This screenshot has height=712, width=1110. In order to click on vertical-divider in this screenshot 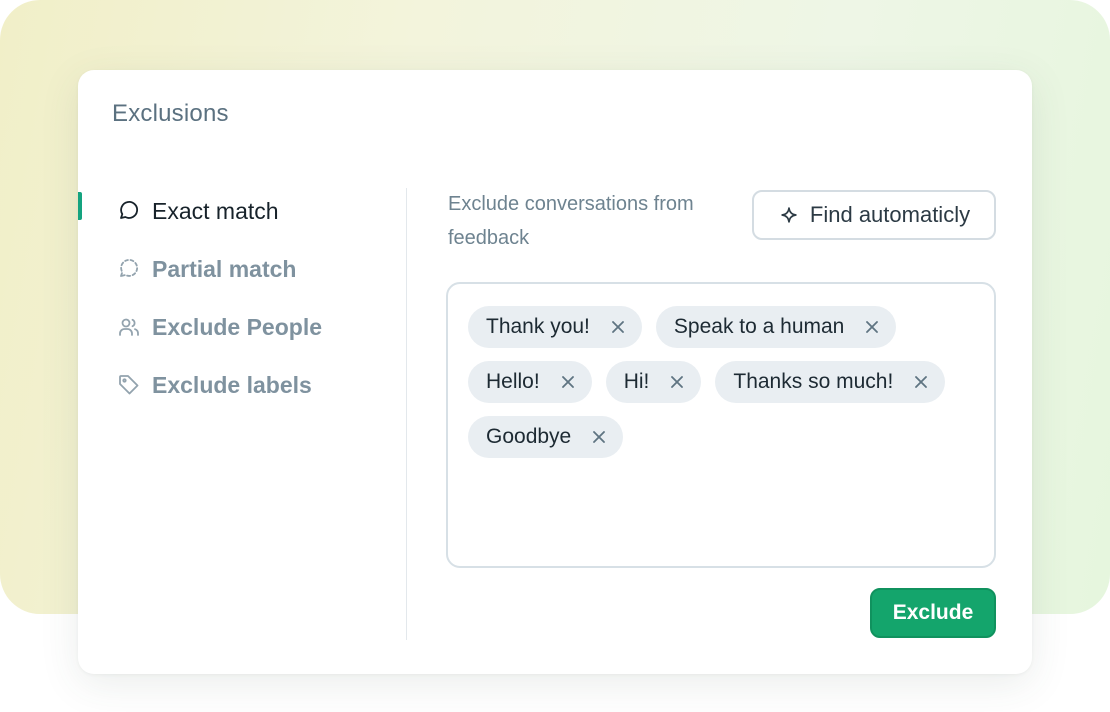, I will do `click(406, 414)`.